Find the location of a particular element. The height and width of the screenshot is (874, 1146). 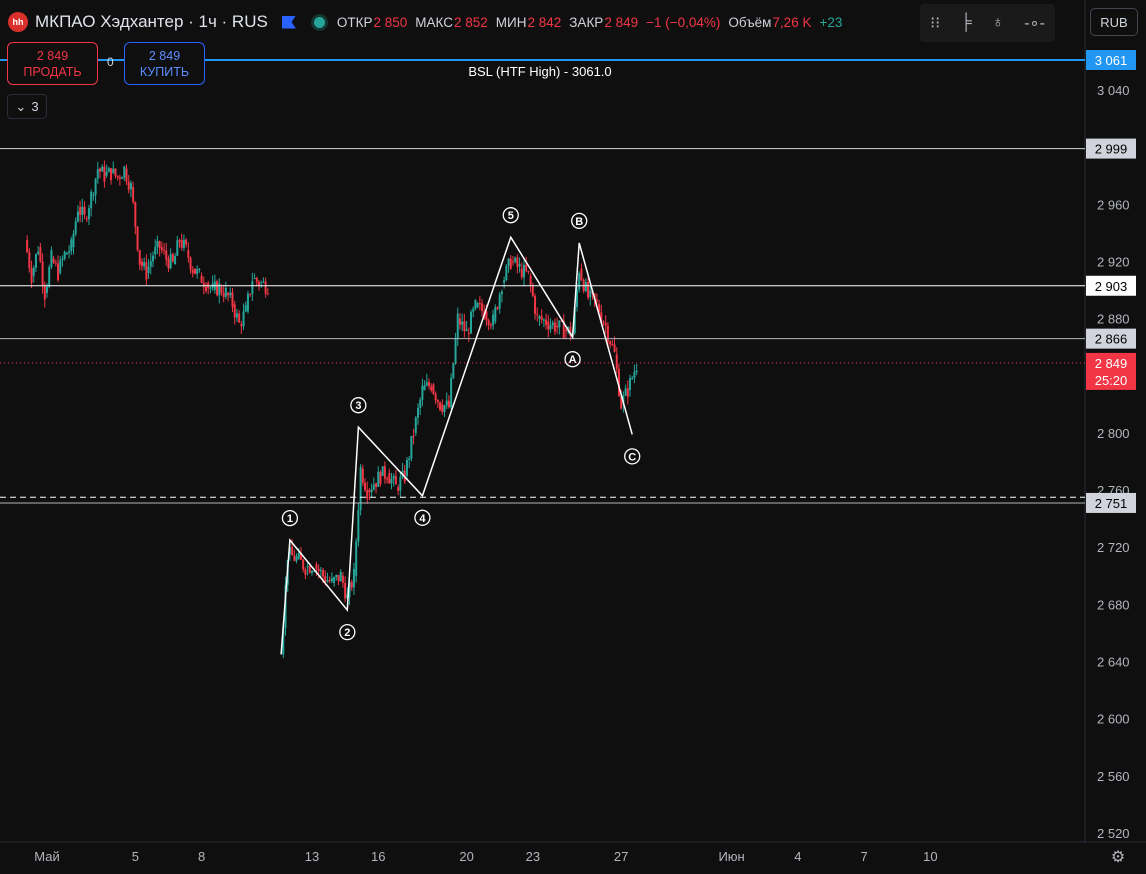

pin-icon: ♁ is located at coordinates (998, 23).